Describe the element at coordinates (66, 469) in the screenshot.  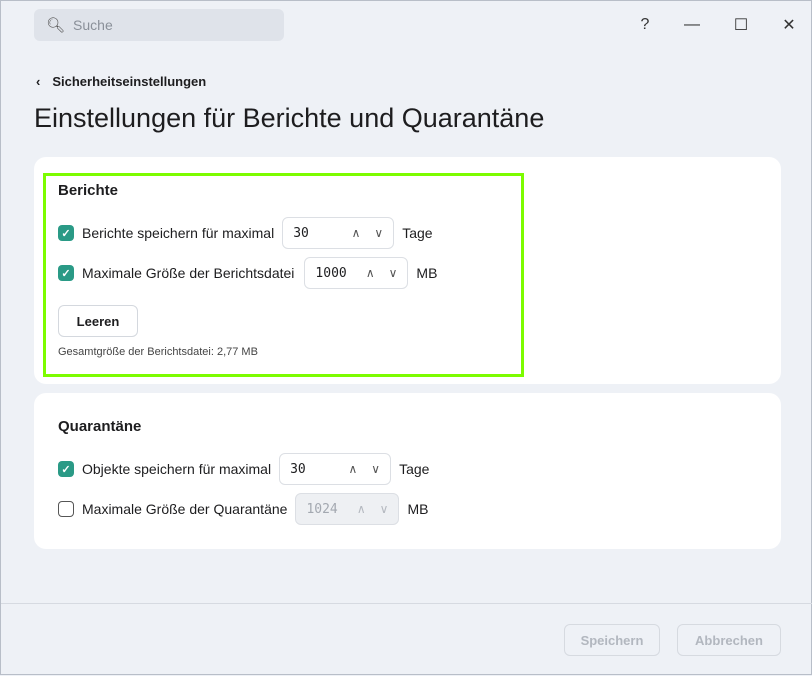
I see `quarantine-keep-checkbox: ✓` at that location.